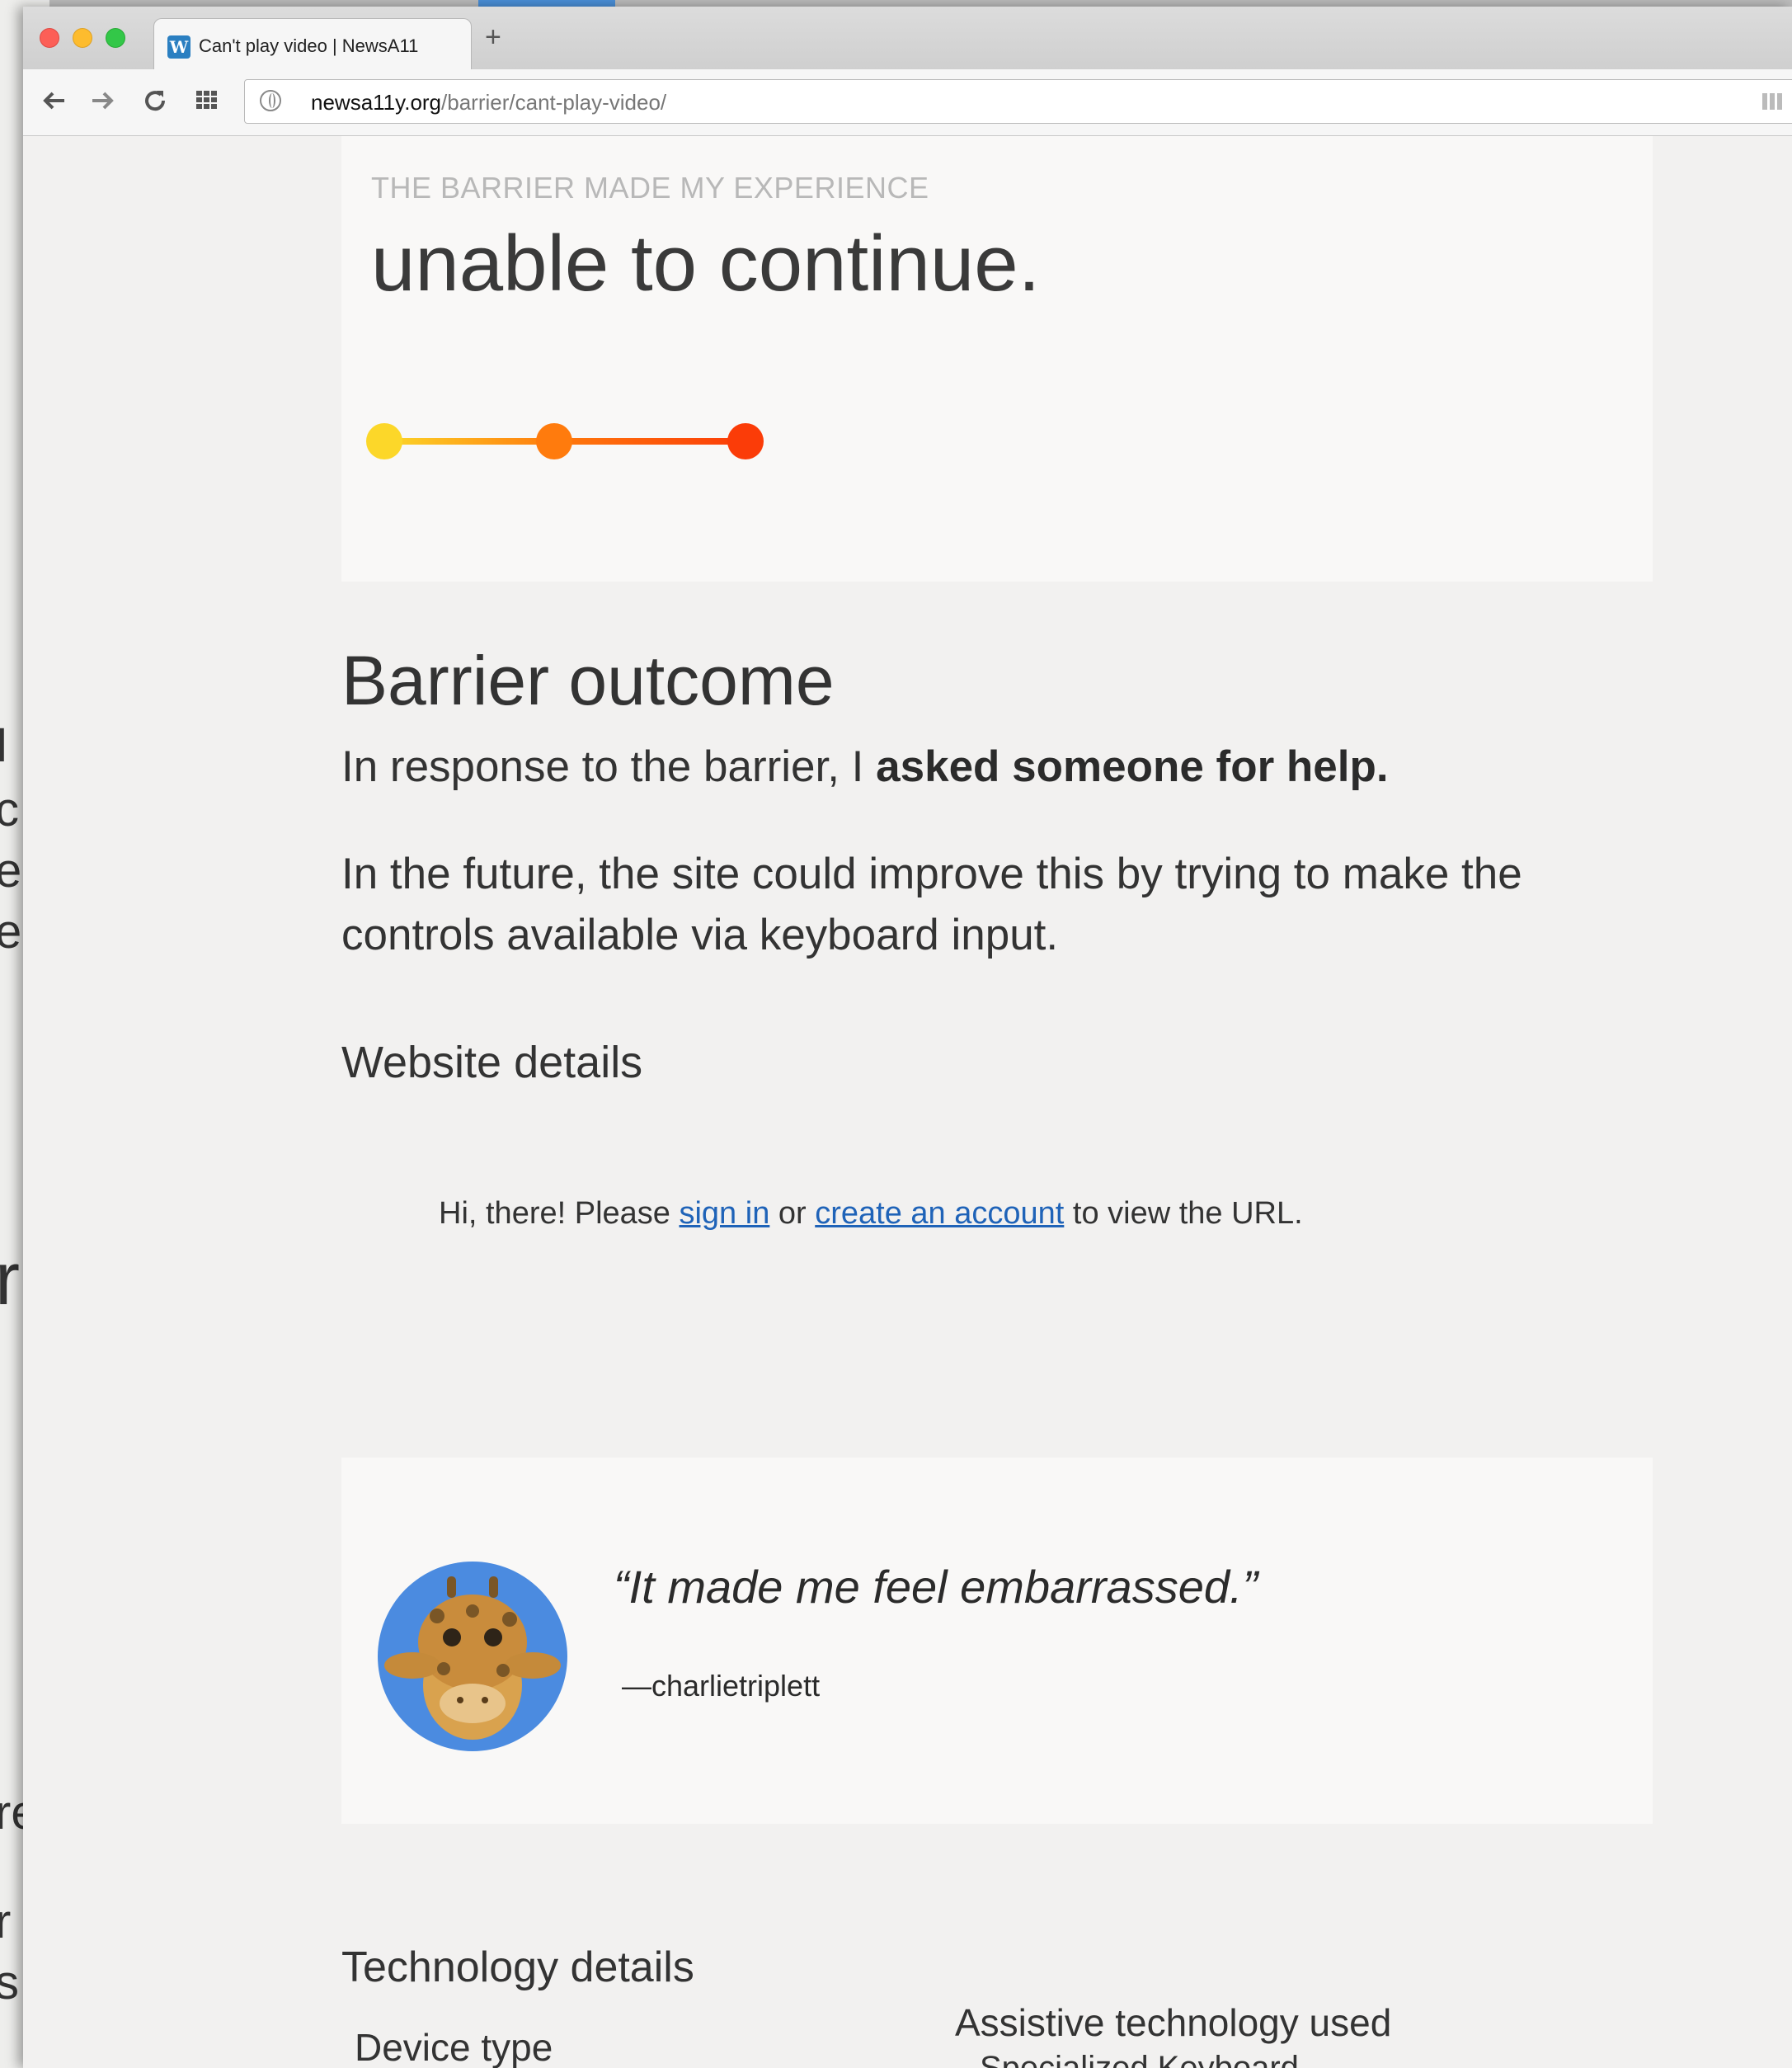  What do you see at coordinates (706, 263) in the screenshot?
I see `experience-value: unable to continue.` at bounding box center [706, 263].